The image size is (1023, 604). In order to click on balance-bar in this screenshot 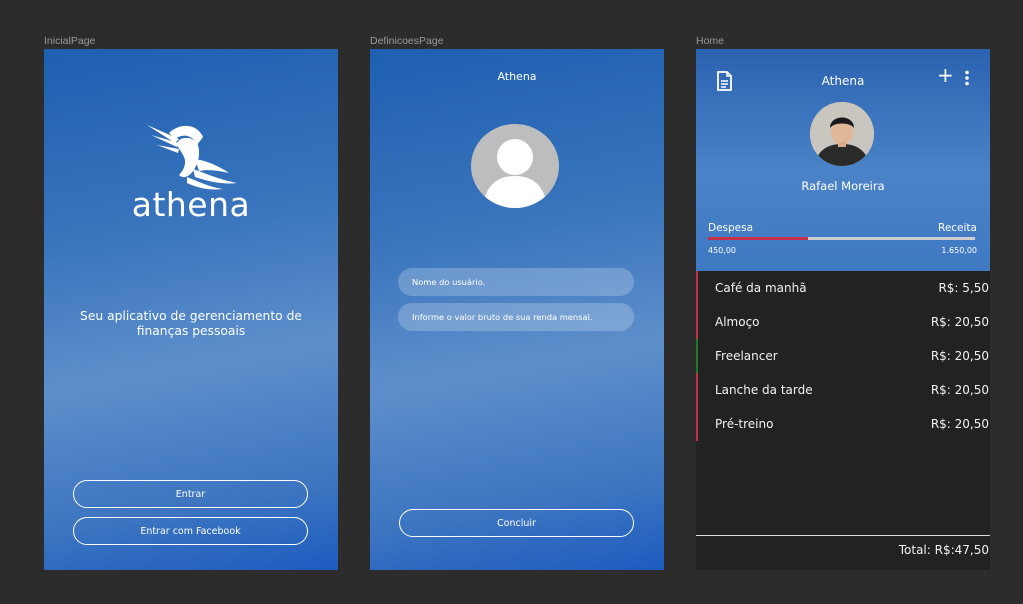, I will do `click(841, 238)`.